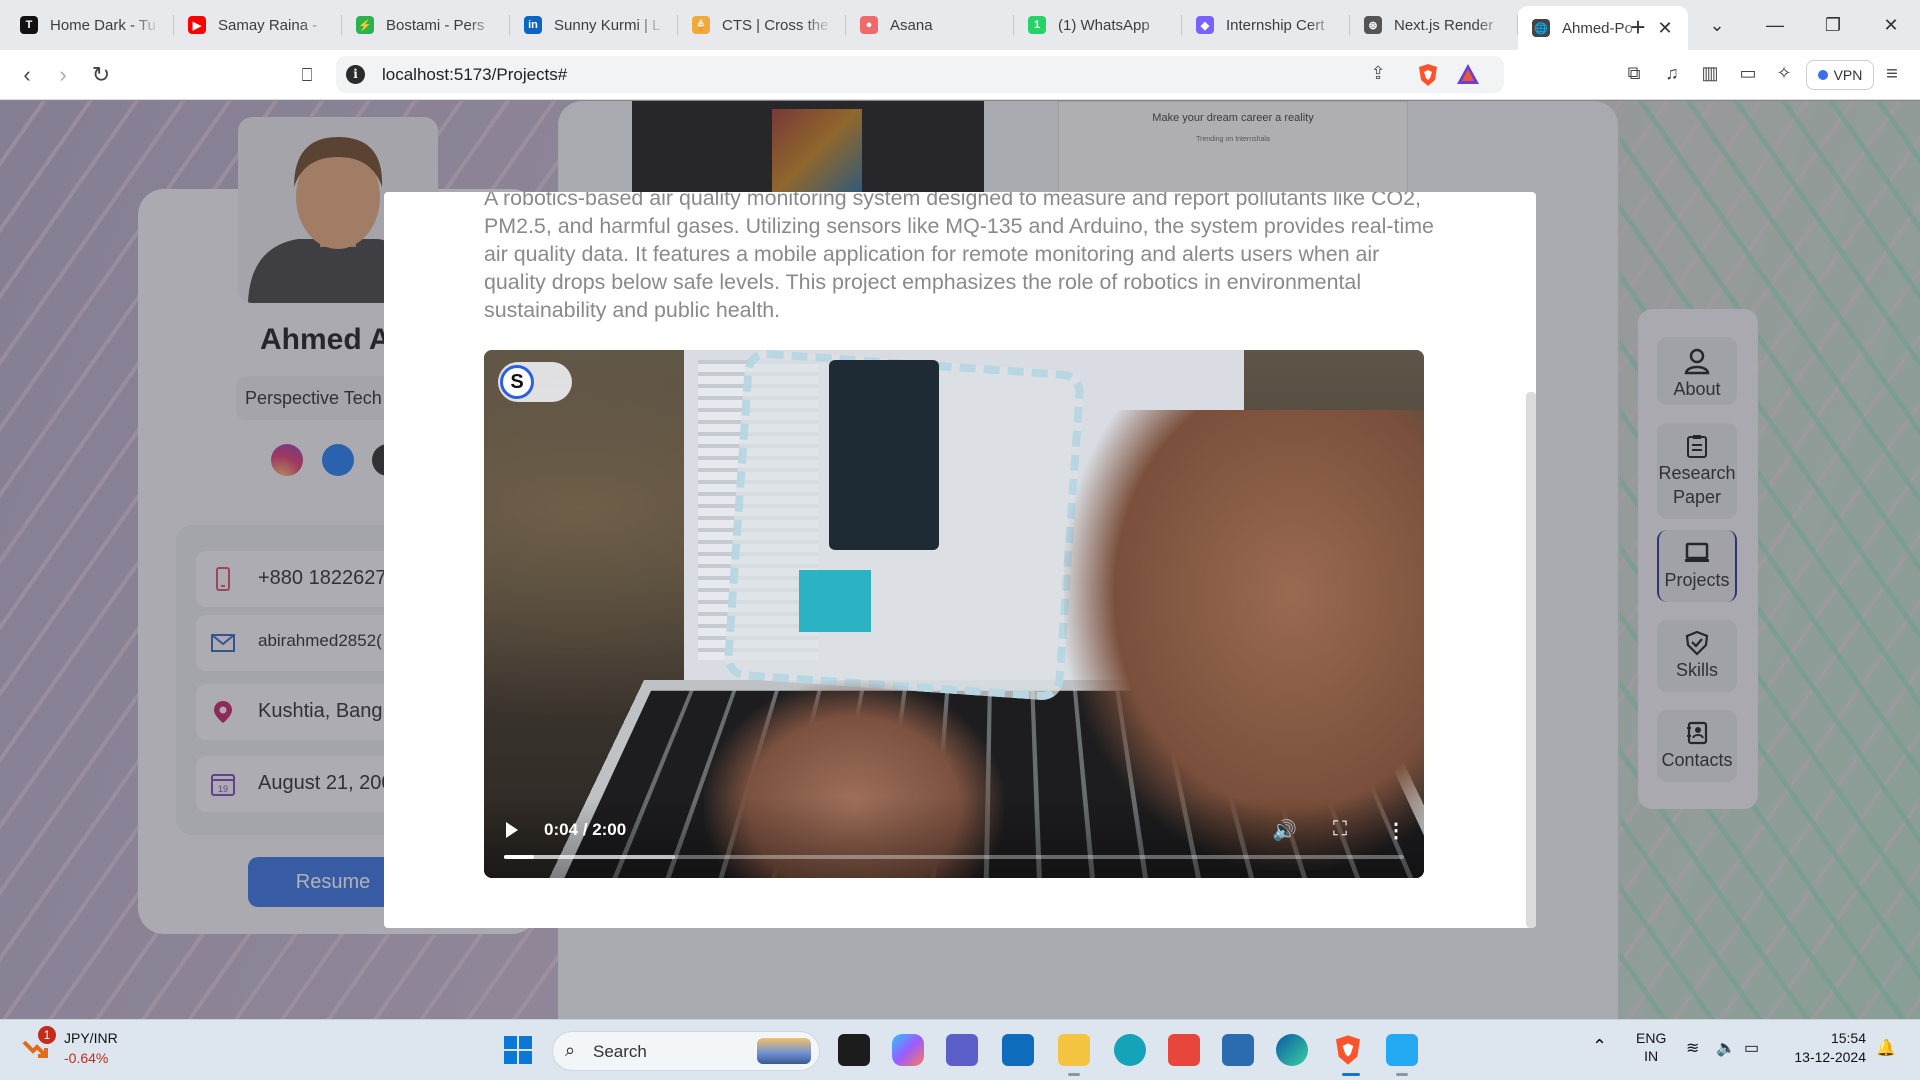  What do you see at coordinates (426, 25) in the screenshot?
I see `browser-tab: ⚡ Bostami - Pers` at bounding box center [426, 25].